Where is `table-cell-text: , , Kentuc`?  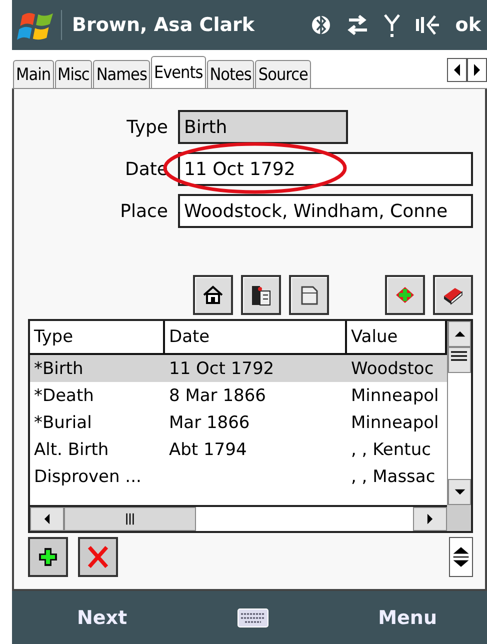 table-cell-text: , , Kentuc is located at coordinates (391, 450).